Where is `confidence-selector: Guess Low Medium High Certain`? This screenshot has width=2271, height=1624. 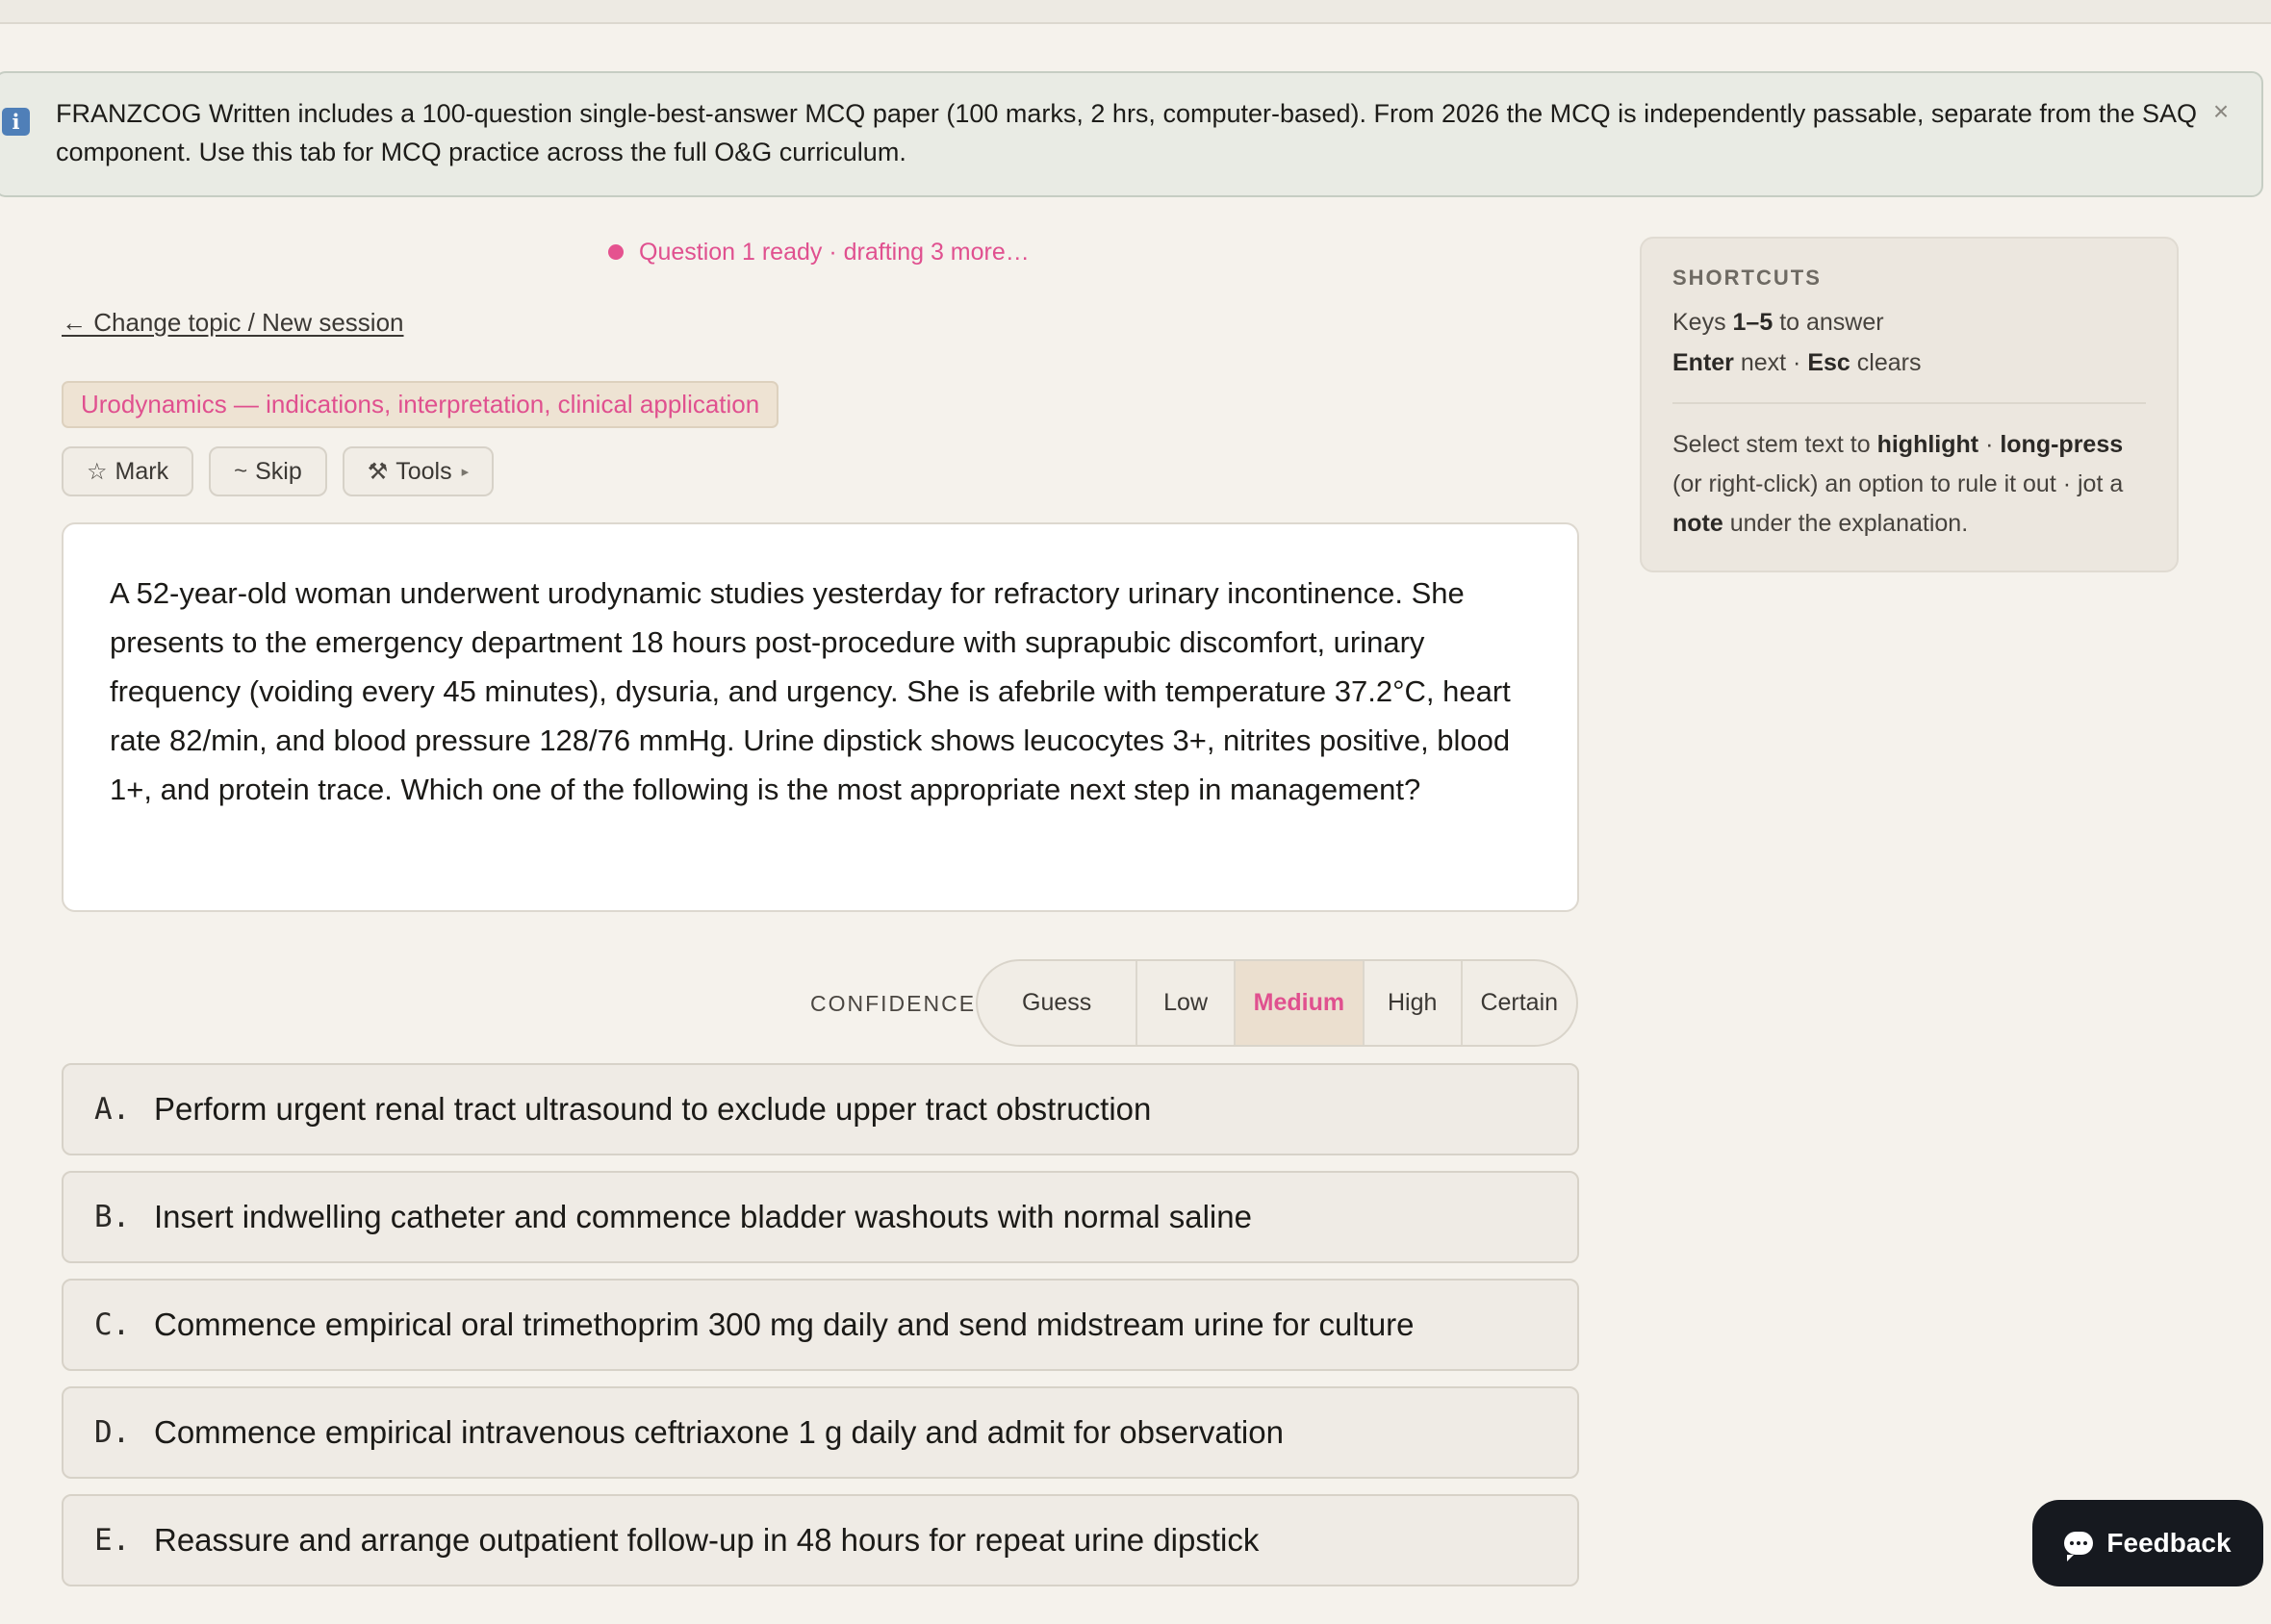 confidence-selector: Guess Low Medium High Certain is located at coordinates (1277, 1003).